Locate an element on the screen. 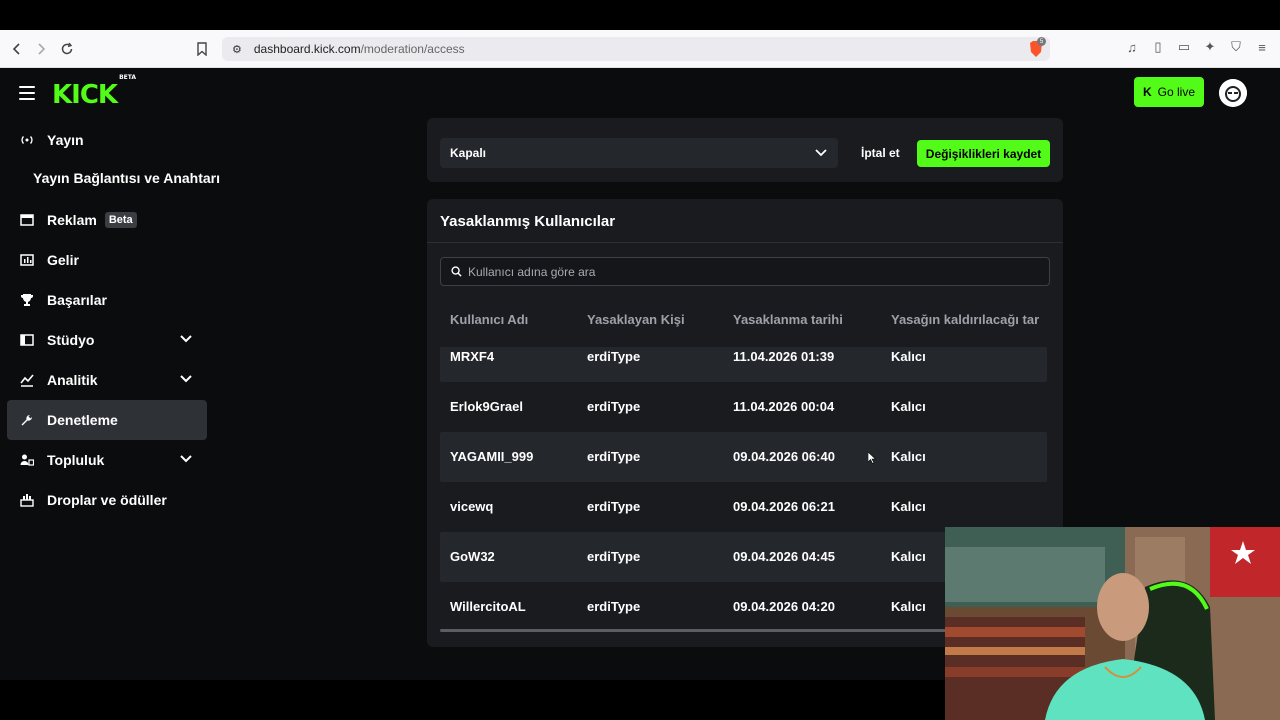 This screenshot has width=1280, height=720. go-live-button: K Go live is located at coordinates (1169, 92).